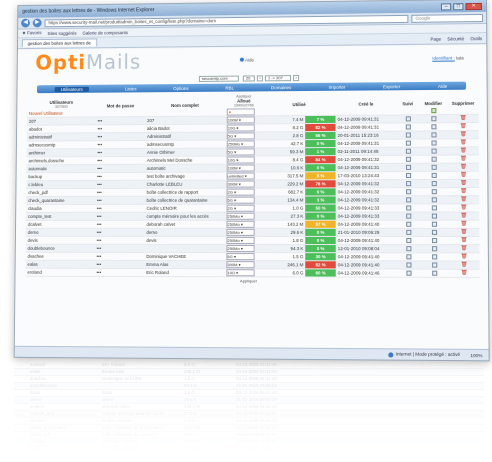 This screenshot has width=492, height=462. What do you see at coordinates (105, 32) in the screenshot?
I see `gallery-link: Galerie de composants` at bounding box center [105, 32].